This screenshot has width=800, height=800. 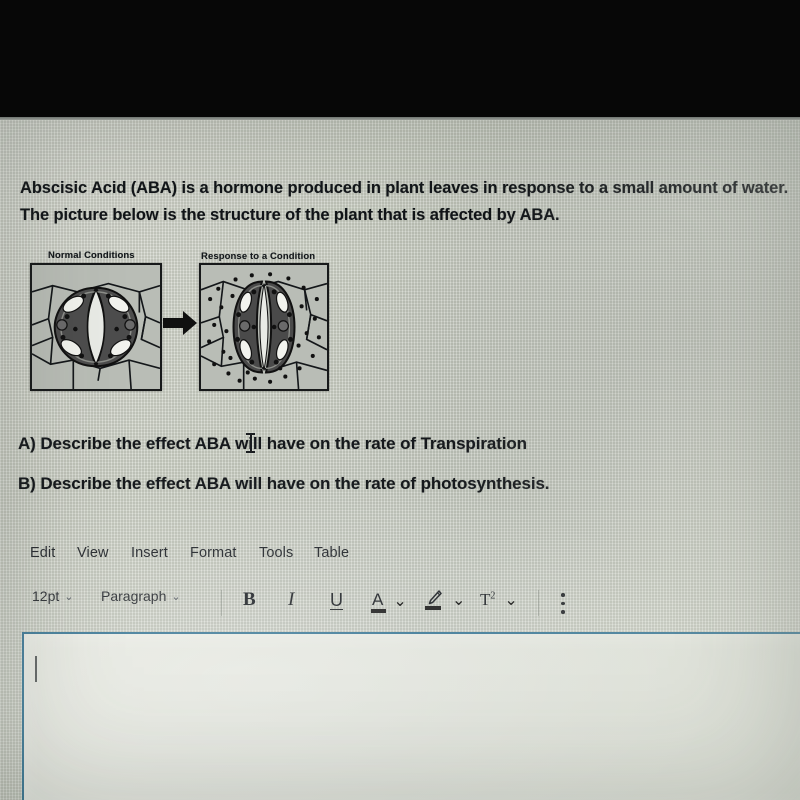 I want to click on font-size-value: 12pt, so click(x=46, y=596).